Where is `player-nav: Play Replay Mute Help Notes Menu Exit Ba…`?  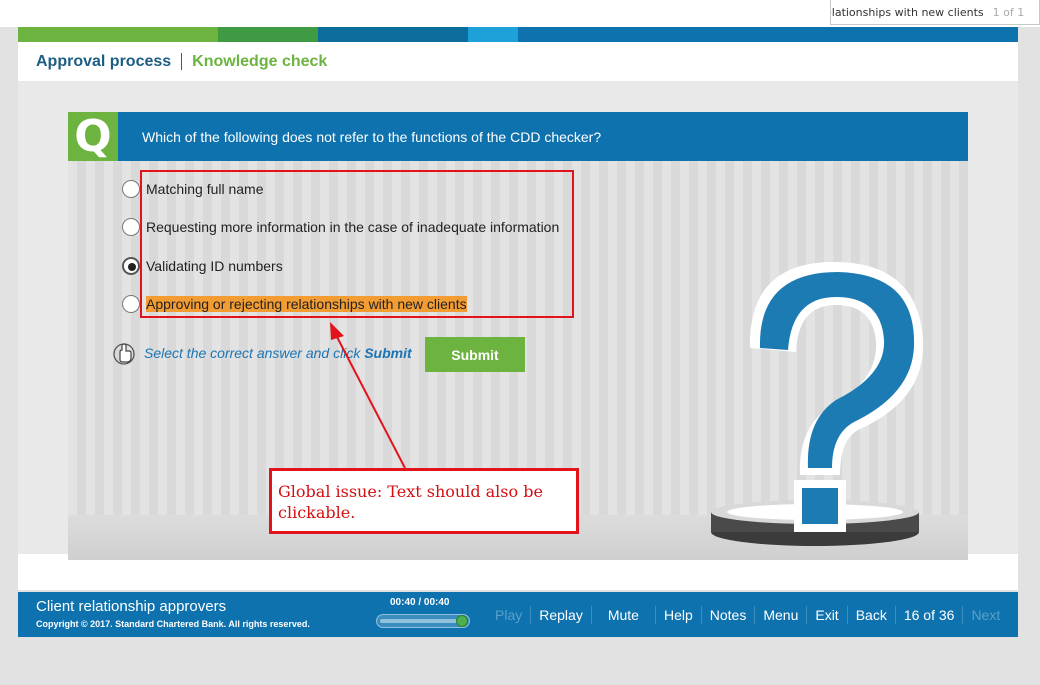
player-nav: Play Replay Mute Help Notes Menu Exit Ba… is located at coordinates (747, 614).